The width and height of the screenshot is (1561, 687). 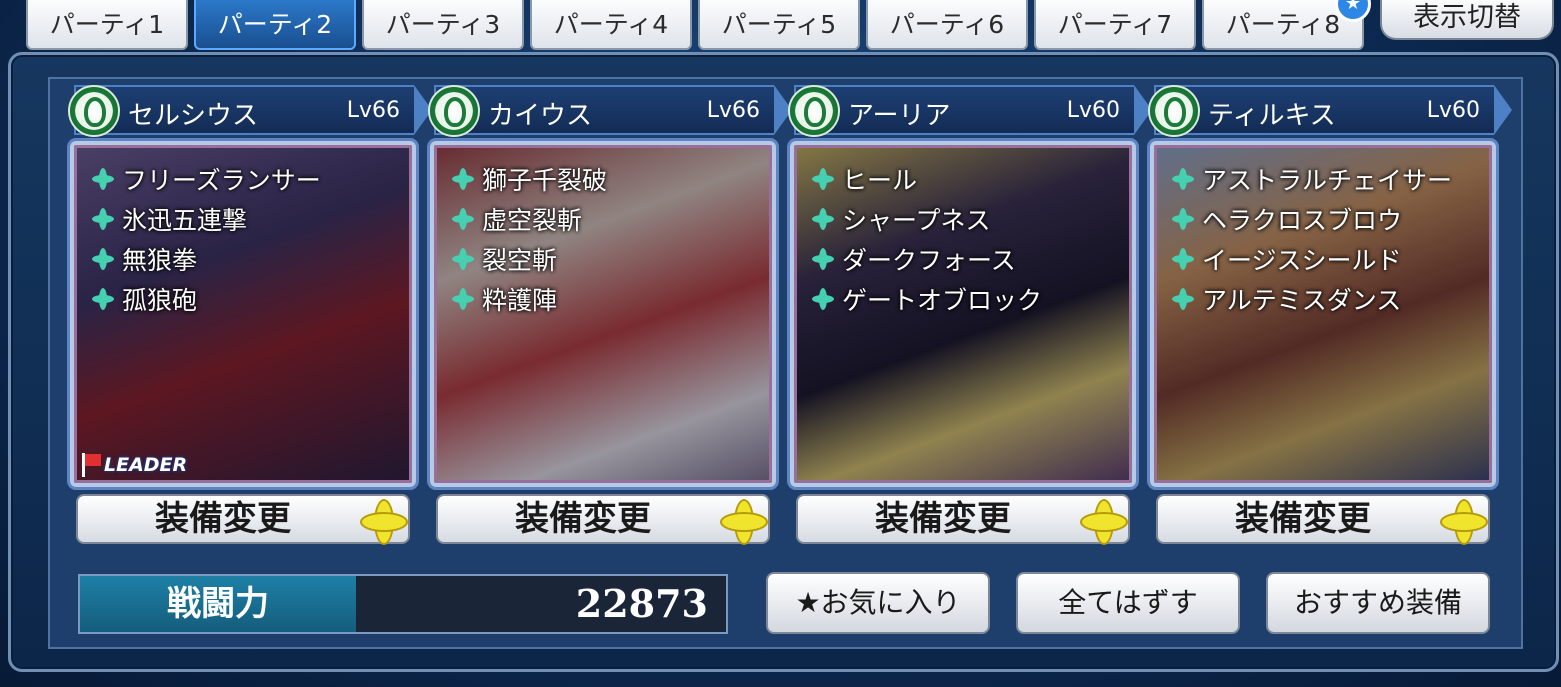 I want to click on skill-item: 氷迅五連撃, so click(x=206, y=219).